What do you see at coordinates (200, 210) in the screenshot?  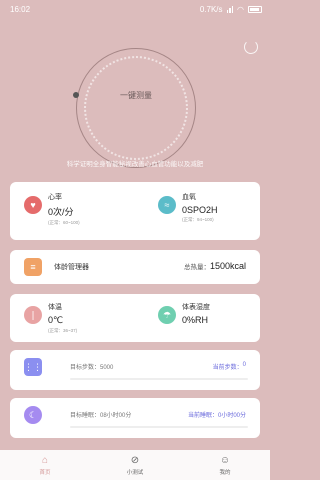 I see `blood-oxygen-value: 0SPO2H` at bounding box center [200, 210].